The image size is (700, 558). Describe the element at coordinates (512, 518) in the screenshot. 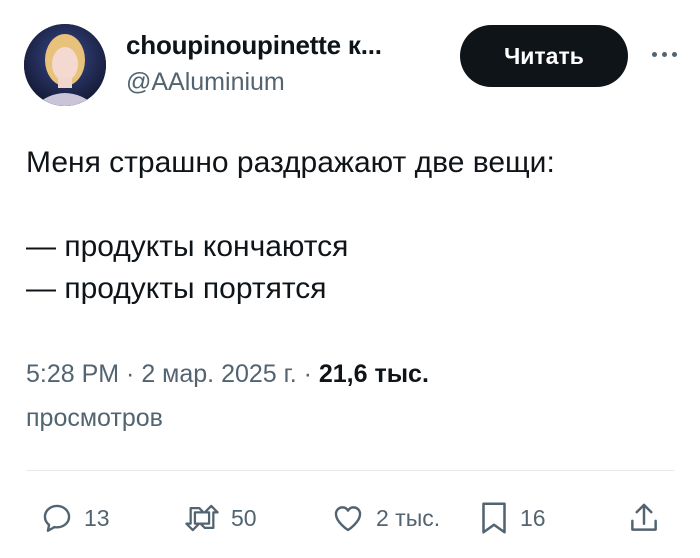

I see `bookmark-button: 16` at that location.